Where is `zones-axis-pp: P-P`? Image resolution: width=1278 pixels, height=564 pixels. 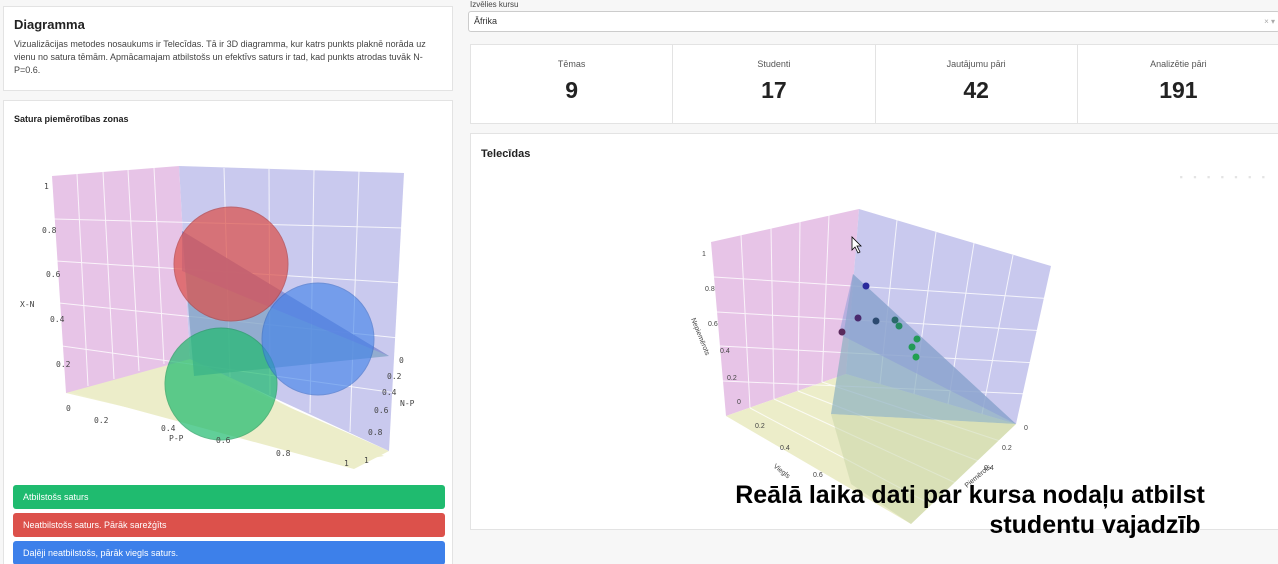 zones-axis-pp: P-P is located at coordinates (176, 438).